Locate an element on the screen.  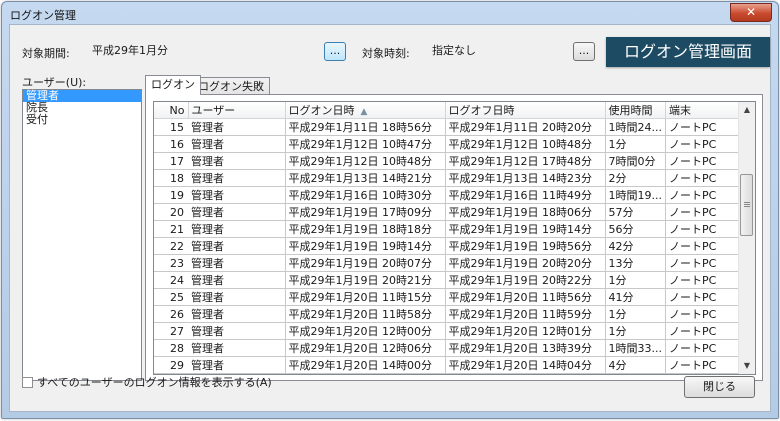
cell-no: 27 is located at coordinates (171, 331).